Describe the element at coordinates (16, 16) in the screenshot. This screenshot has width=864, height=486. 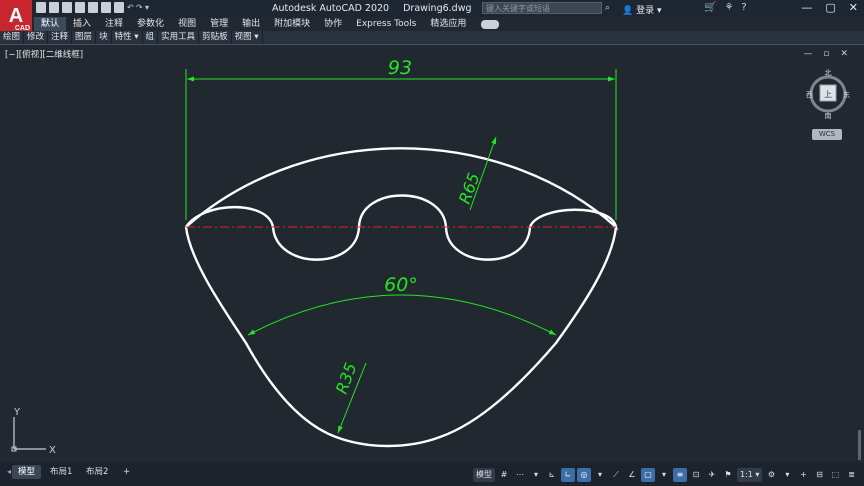
I see `autocad-logo-menu: A CAD` at that location.